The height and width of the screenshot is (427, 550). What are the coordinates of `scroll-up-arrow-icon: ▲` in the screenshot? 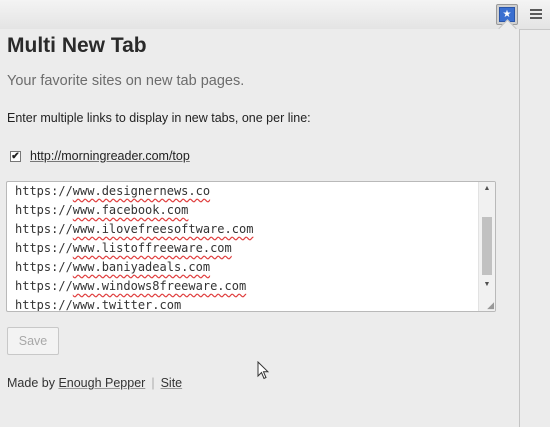 It's located at (487, 189).